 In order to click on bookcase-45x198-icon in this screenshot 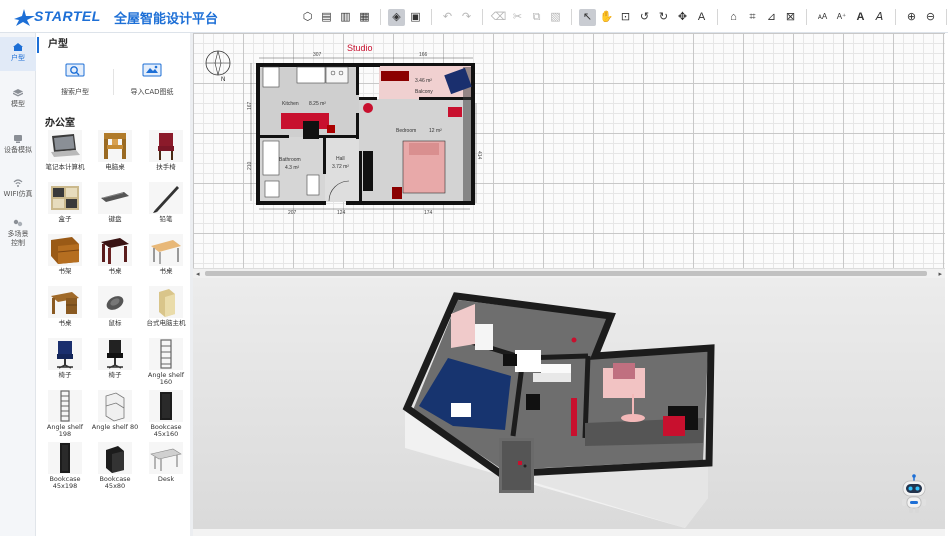, I will do `click(65, 458)`.